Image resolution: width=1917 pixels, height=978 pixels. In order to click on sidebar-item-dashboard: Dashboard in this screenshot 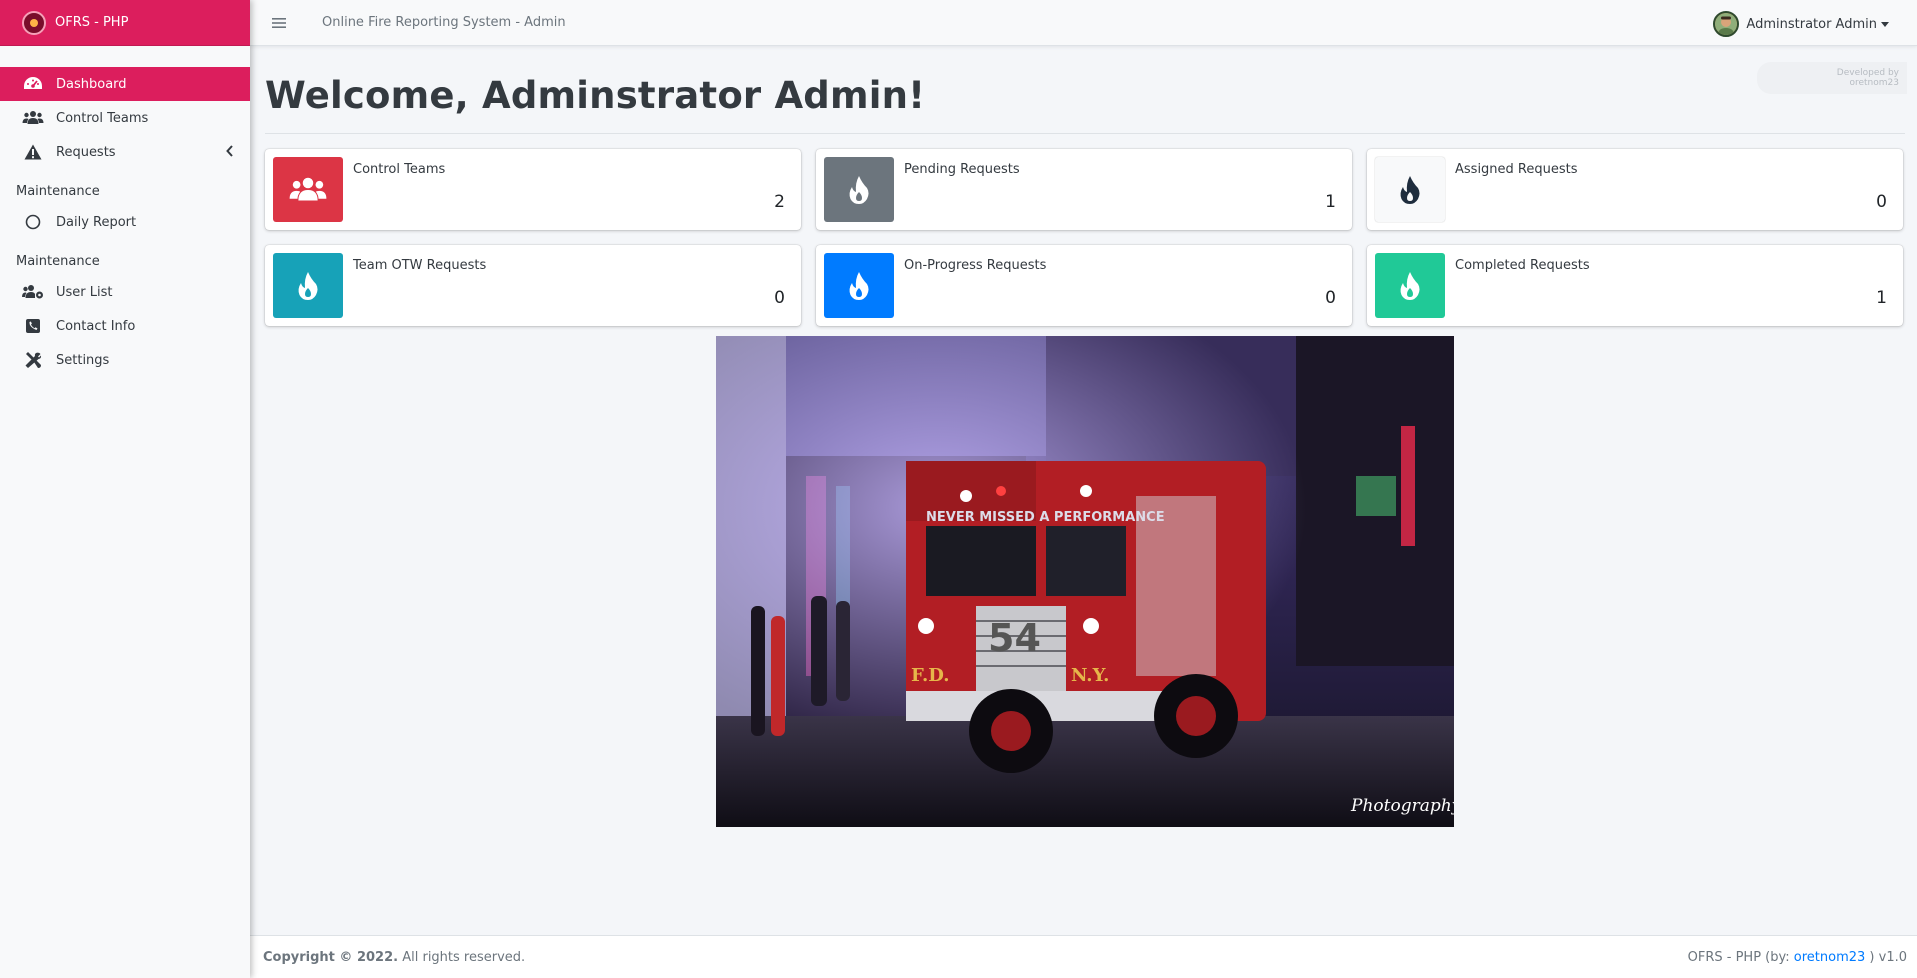, I will do `click(125, 84)`.